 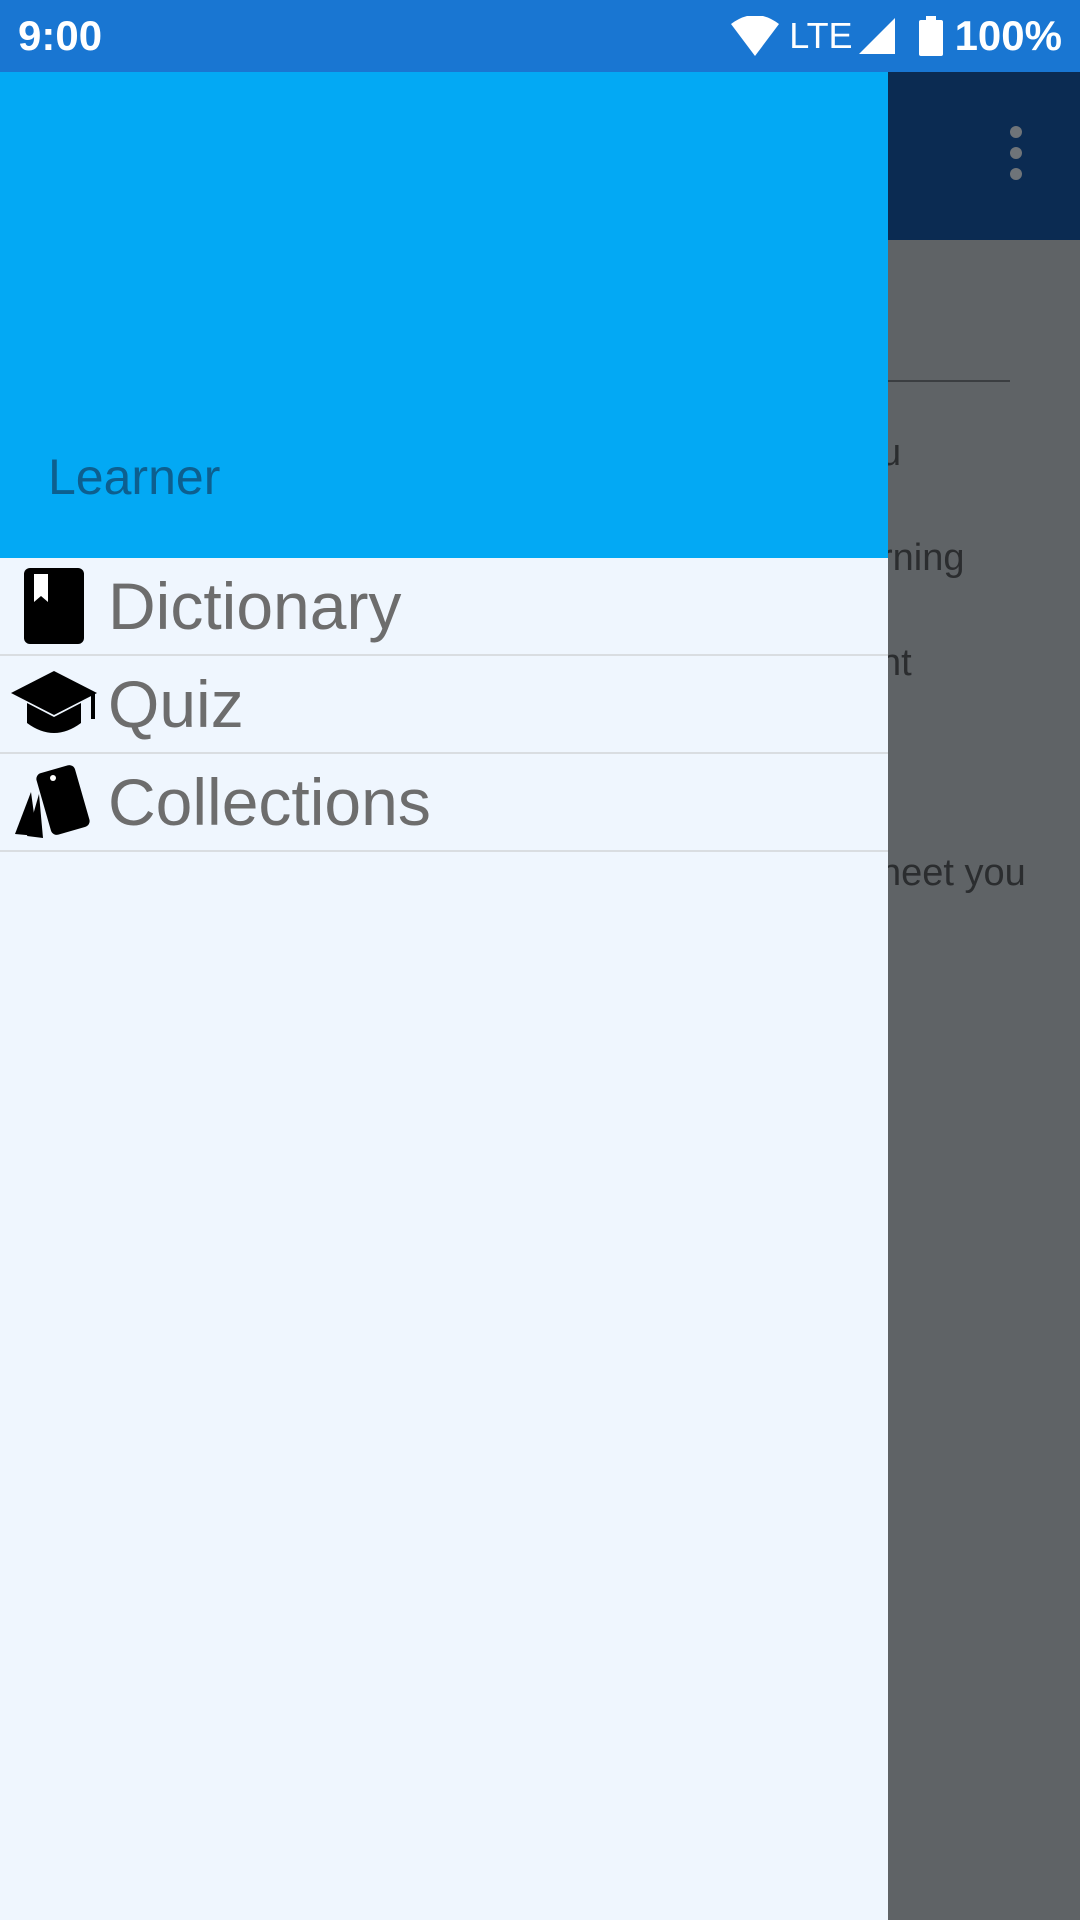 What do you see at coordinates (945, 381) in the screenshot?
I see `background-divider` at bounding box center [945, 381].